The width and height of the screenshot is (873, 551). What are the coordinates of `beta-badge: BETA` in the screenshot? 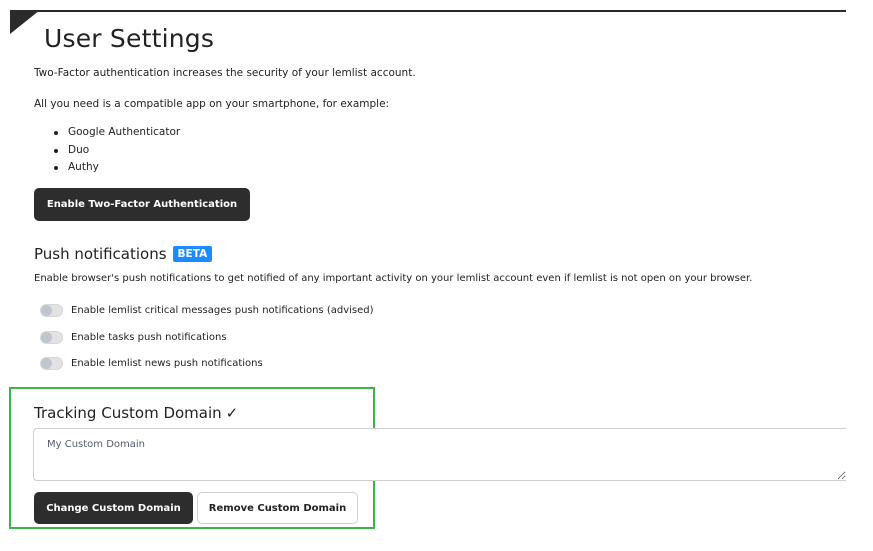 It's located at (192, 254).